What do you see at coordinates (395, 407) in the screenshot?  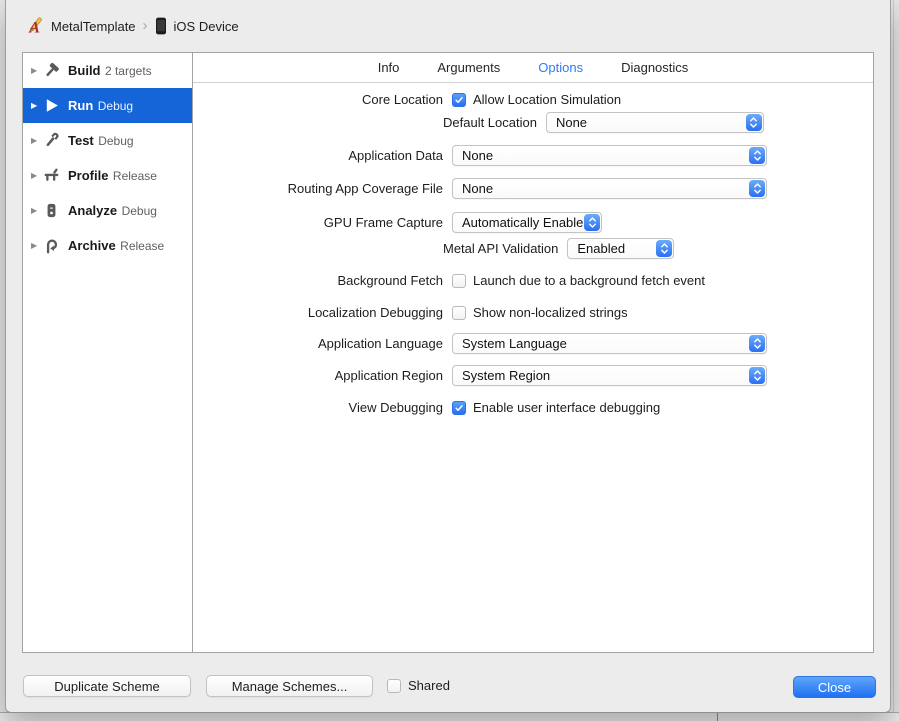 I see `view-debugging-label: View Debugging` at bounding box center [395, 407].